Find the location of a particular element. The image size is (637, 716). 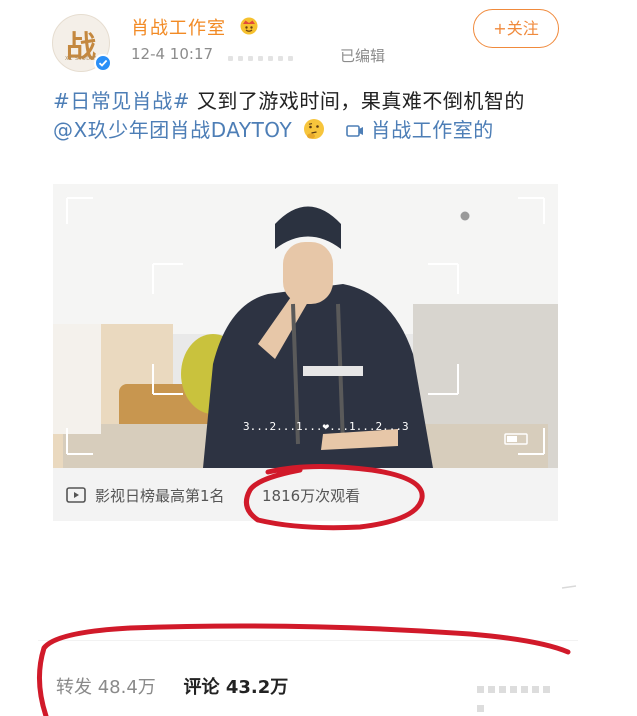

play-icon is located at coordinates (76, 495).